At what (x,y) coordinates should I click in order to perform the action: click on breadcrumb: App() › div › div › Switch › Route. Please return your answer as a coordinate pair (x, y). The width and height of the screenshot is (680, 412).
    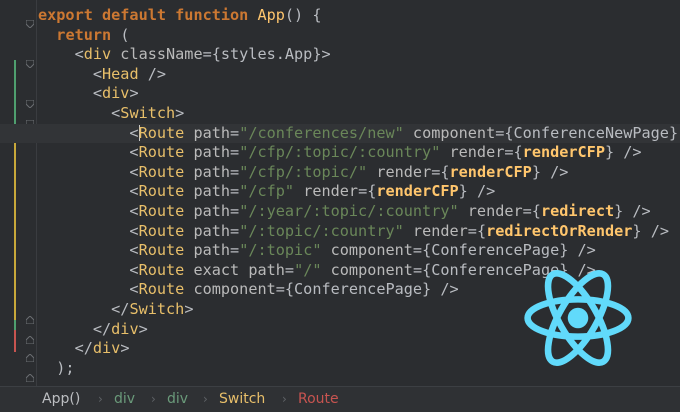
    Looking at the image, I should click on (340, 399).